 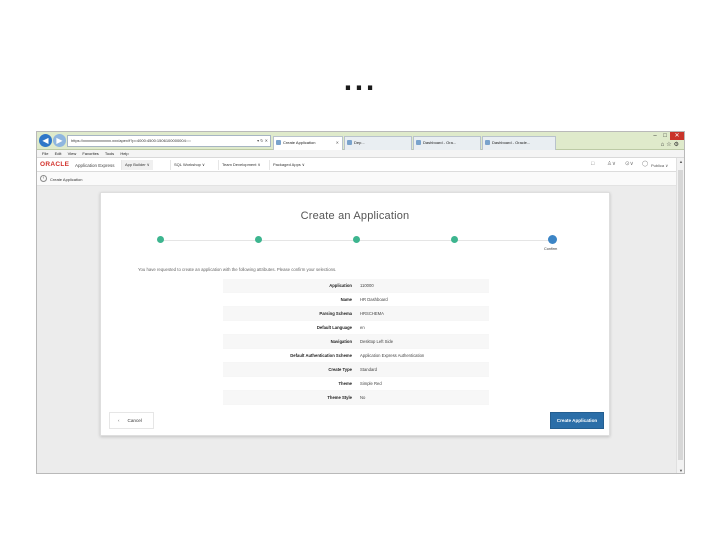 What do you see at coordinates (189, 165) in the screenshot?
I see `nav-sql-workshop: SQL Workshop ∨` at bounding box center [189, 165].